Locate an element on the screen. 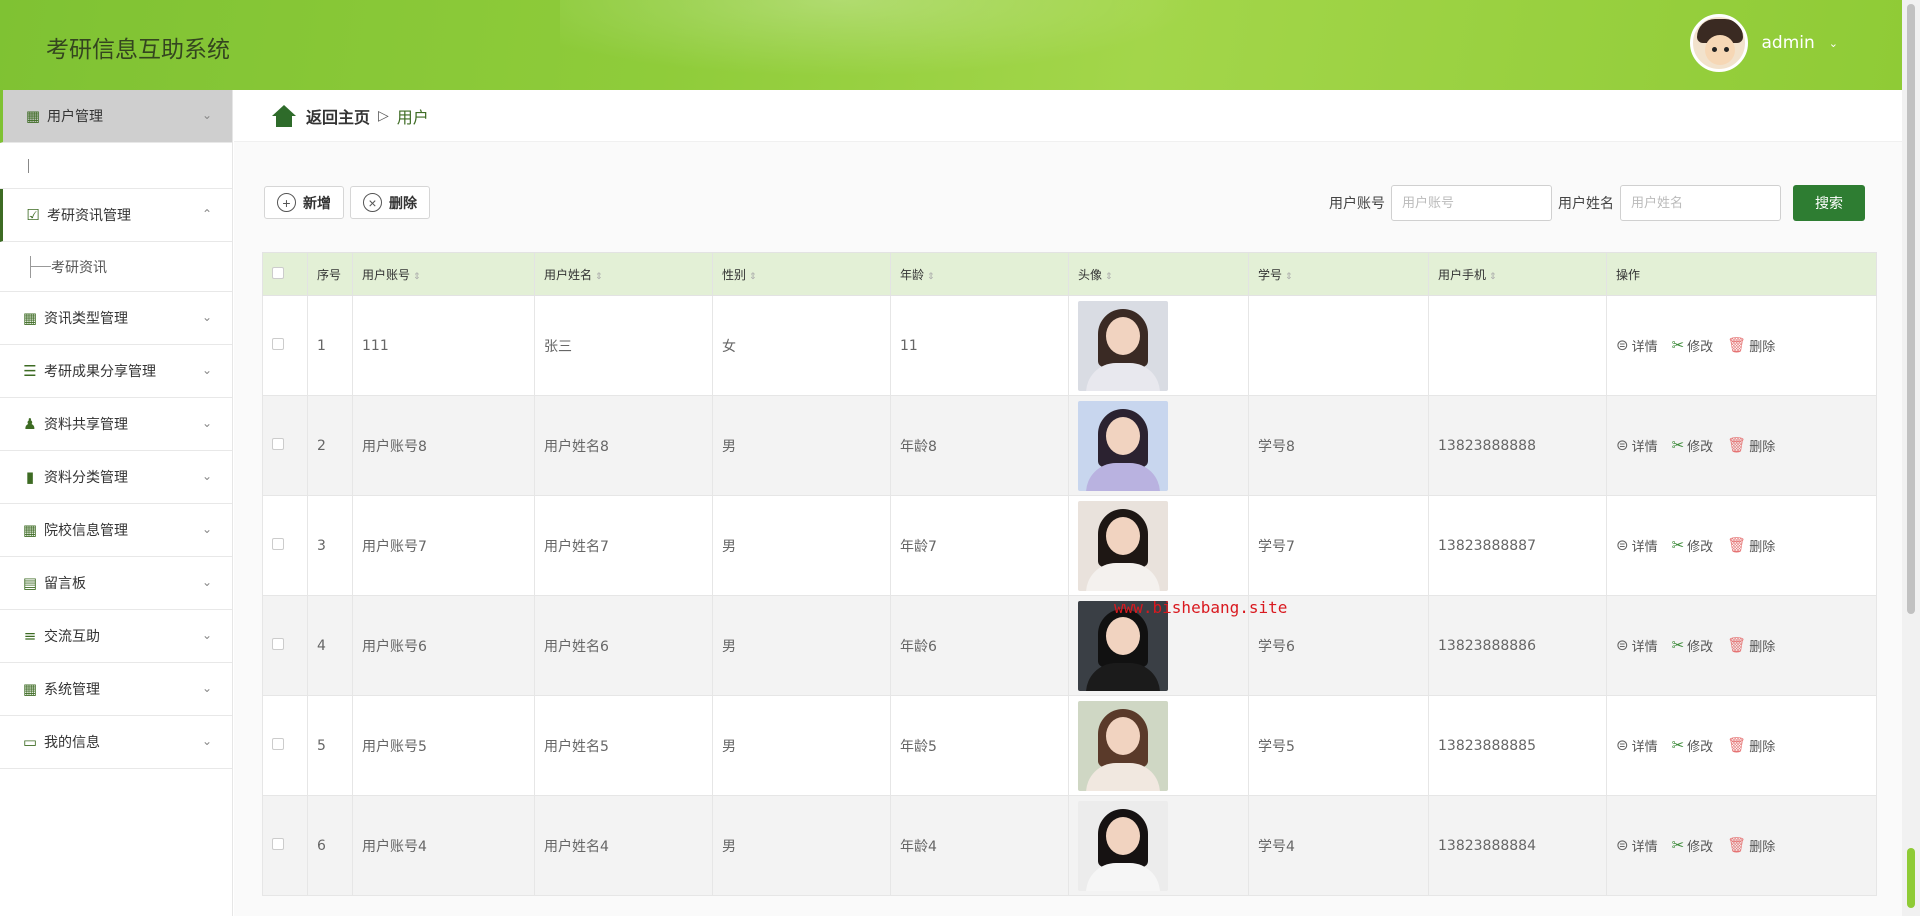 This screenshot has height=916, width=1920. batch-delete-button: × 删除 is located at coordinates (390, 202).